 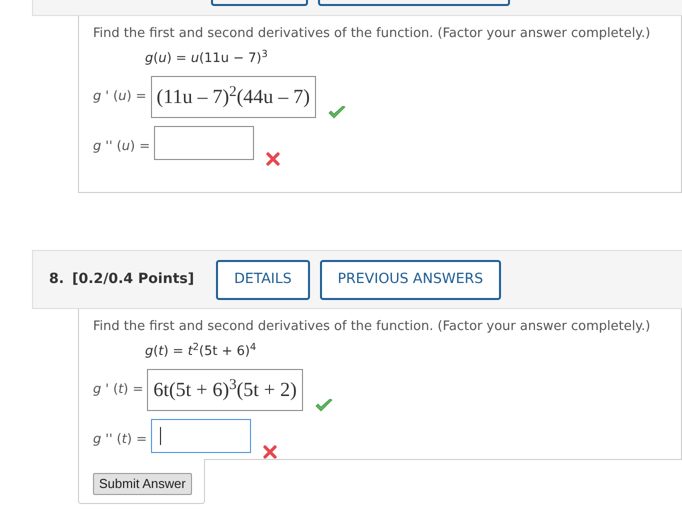 I want to click on answer-field: 6t(5t + 6)$^{3}$(5t + 2), so click(x=225, y=390).